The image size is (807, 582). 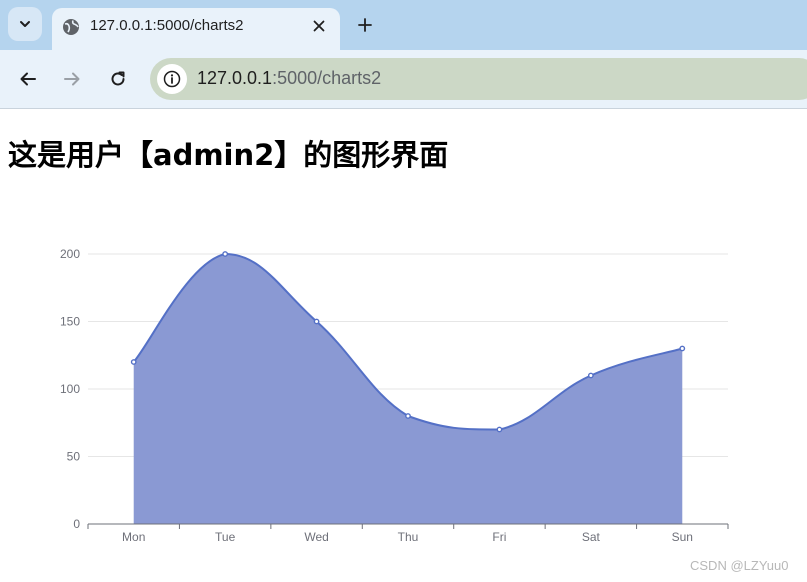 I want to click on url-text: 127.0.0.1:5000/charts2, so click(x=289, y=78).